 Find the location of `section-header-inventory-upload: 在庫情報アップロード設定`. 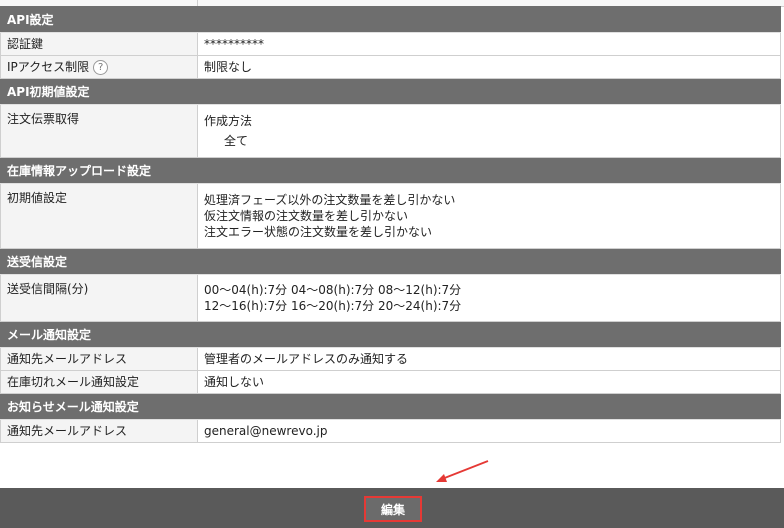

section-header-inventory-upload: 在庫情報アップロード設定 is located at coordinates (390, 170).